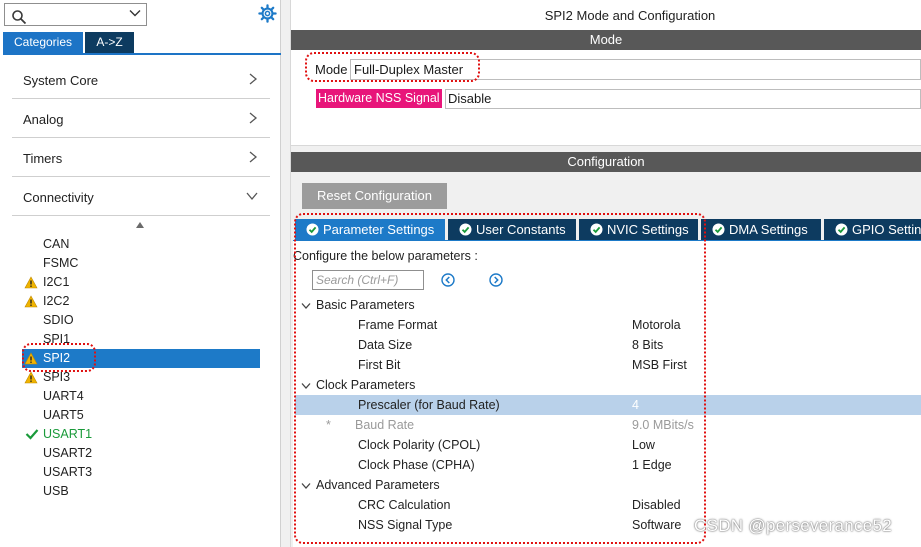 This screenshot has width=921, height=547. Describe the element at coordinates (43, 158) in the screenshot. I see `category-label: Timers` at that location.